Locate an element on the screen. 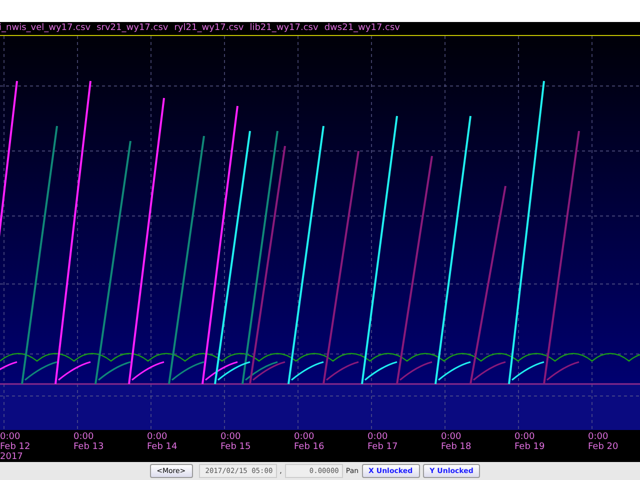  tick-date: Feb 17 is located at coordinates (383, 447).